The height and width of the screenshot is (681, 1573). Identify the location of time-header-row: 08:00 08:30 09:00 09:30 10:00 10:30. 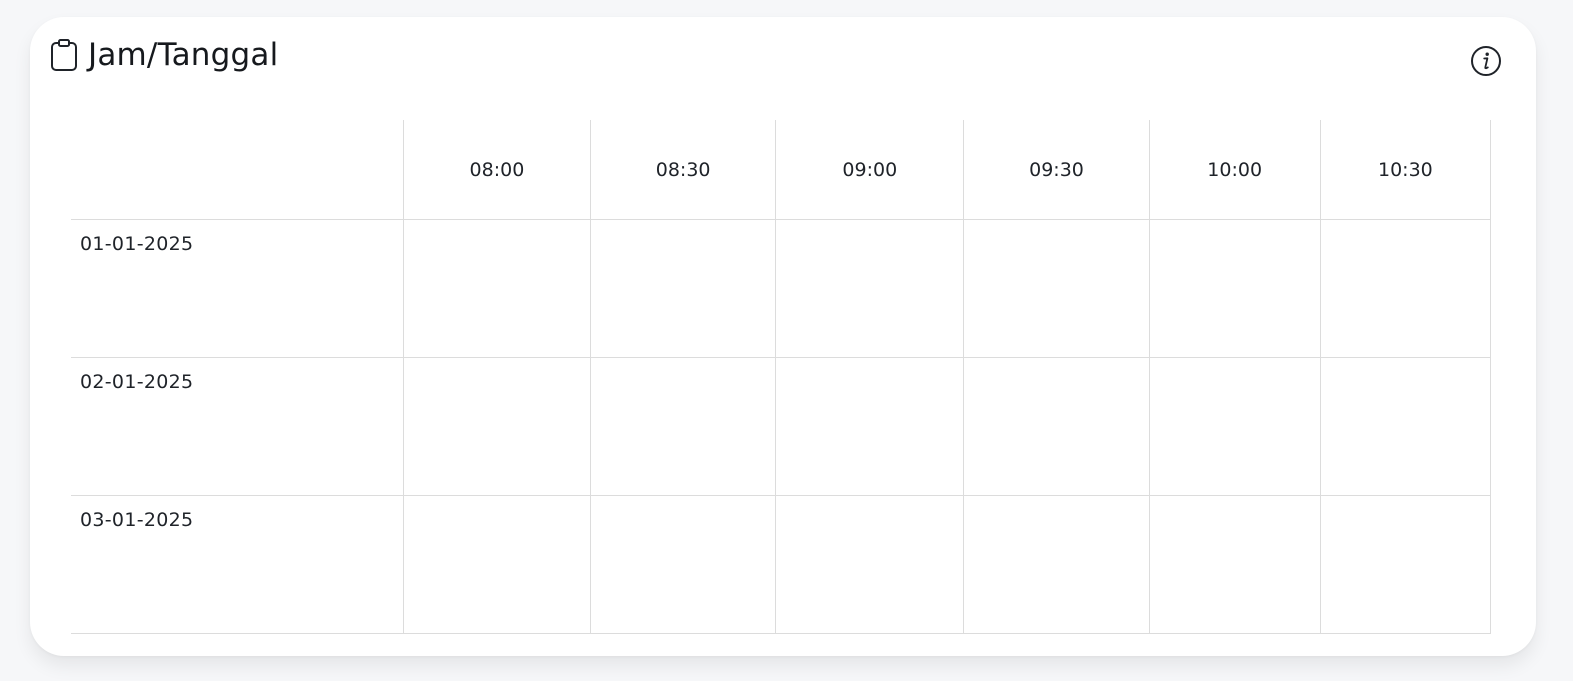
(781, 170).